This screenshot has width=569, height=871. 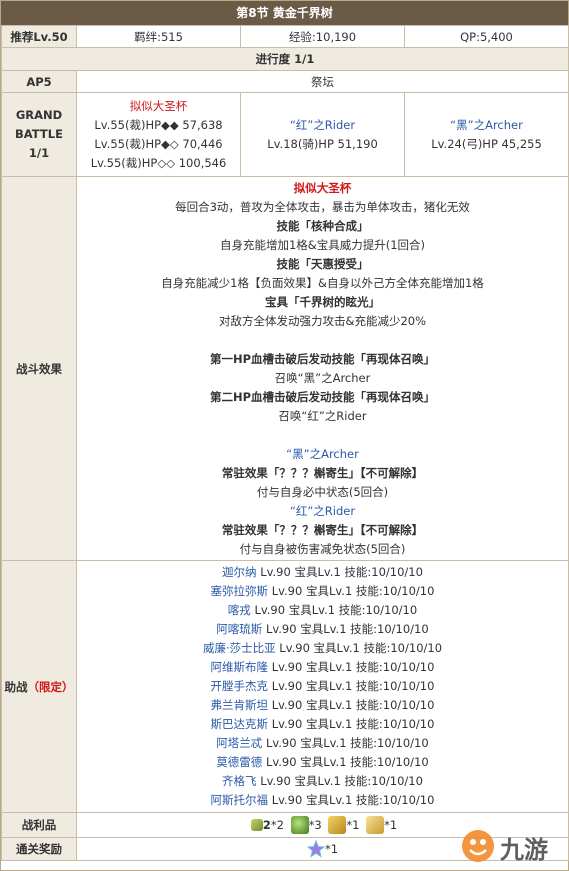 I want to click on clear-reward-item: *1, so click(x=322, y=848).